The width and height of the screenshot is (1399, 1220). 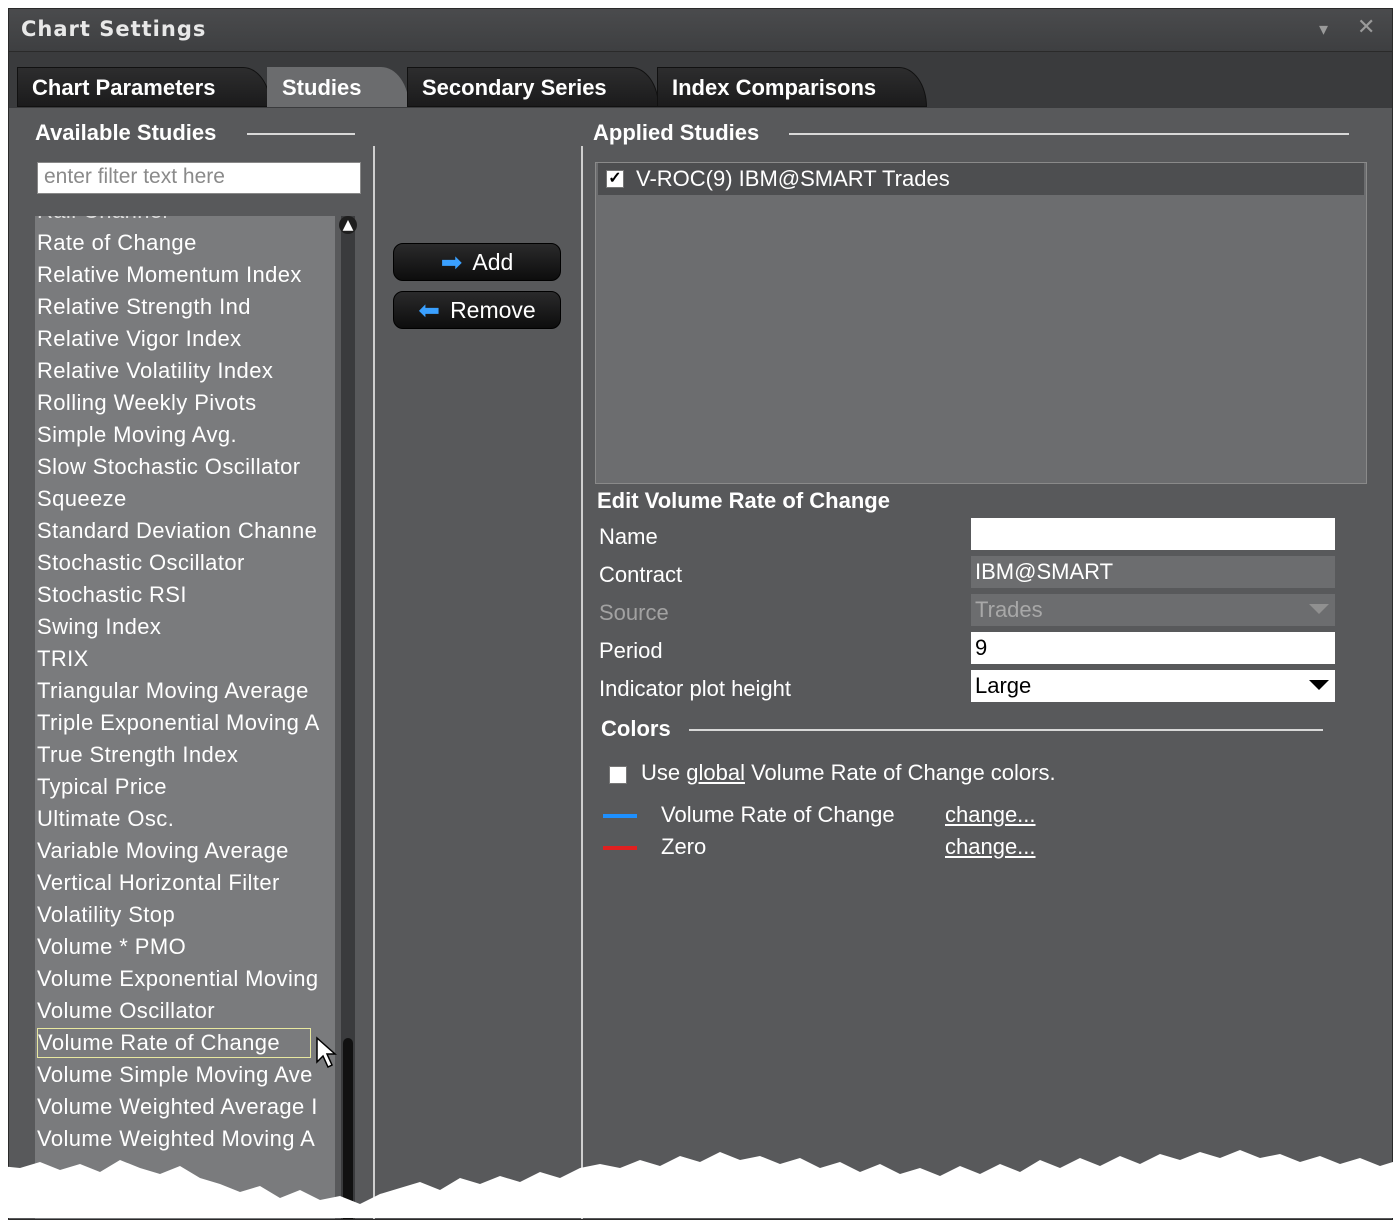 What do you see at coordinates (348, 225) in the screenshot?
I see `scroll-up-arrow-icon: ▲` at bounding box center [348, 225].